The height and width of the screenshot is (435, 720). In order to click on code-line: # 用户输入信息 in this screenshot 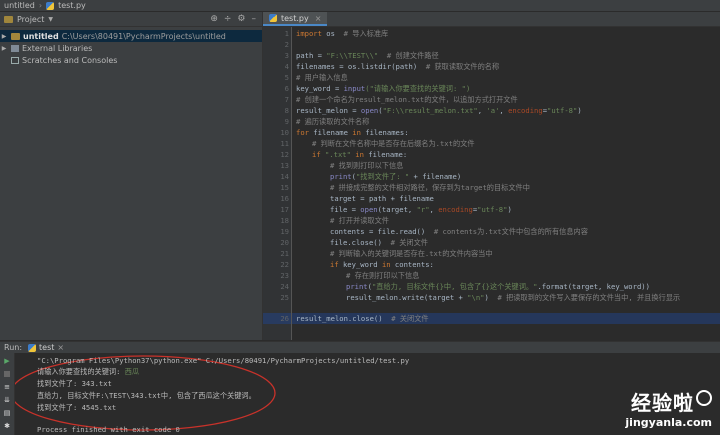, I will do `click(322, 77)`.